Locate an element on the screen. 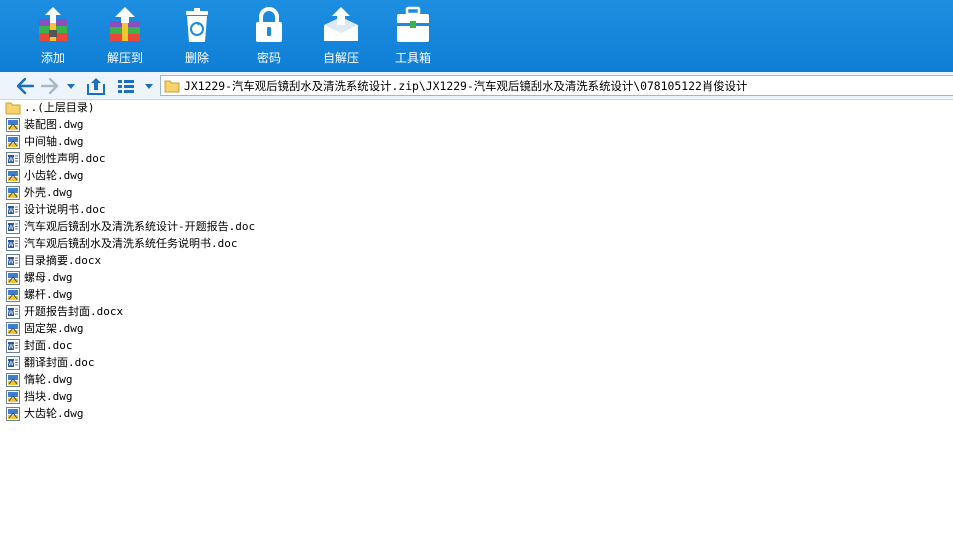  file-list-item: 螺杆.dwg is located at coordinates (39, 295).